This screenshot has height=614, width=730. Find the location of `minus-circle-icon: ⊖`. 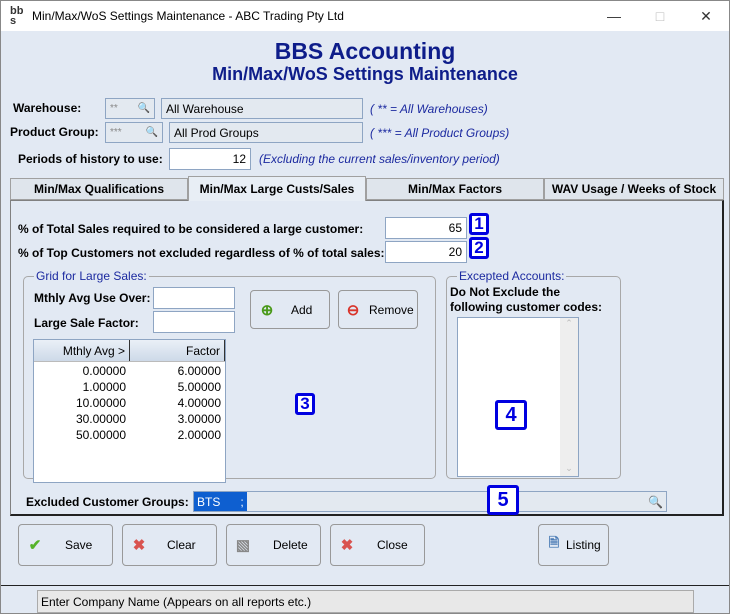

minus-circle-icon: ⊖ is located at coordinates (353, 310).